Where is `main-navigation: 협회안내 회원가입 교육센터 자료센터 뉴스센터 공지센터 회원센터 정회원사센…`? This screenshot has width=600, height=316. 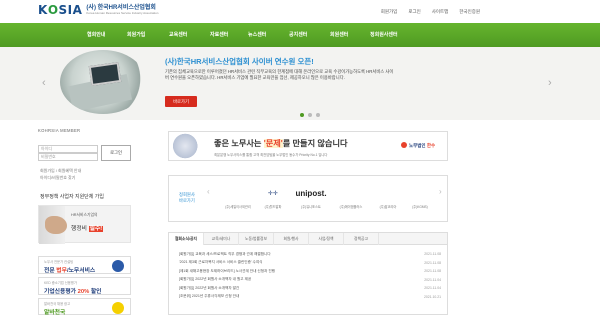
main-navigation: 협회안내 회원가입 교육센터 자료센터 뉴스센터 공지센터 회원센터 정회원사센… is located at coordinates (300, 35).